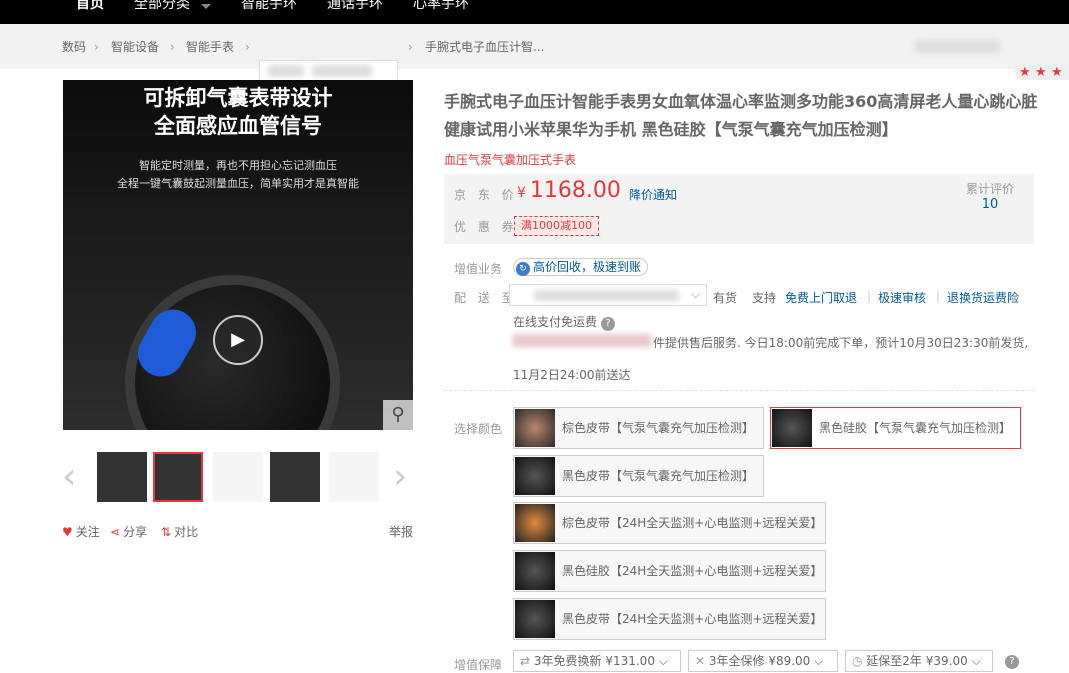 This screenshot has width=1069, height=673. I want to click on shipping-eta: 件提供售后服务. 今日18:00前完成下单，预计10月30日23:30前发货,, so click(841, 343).